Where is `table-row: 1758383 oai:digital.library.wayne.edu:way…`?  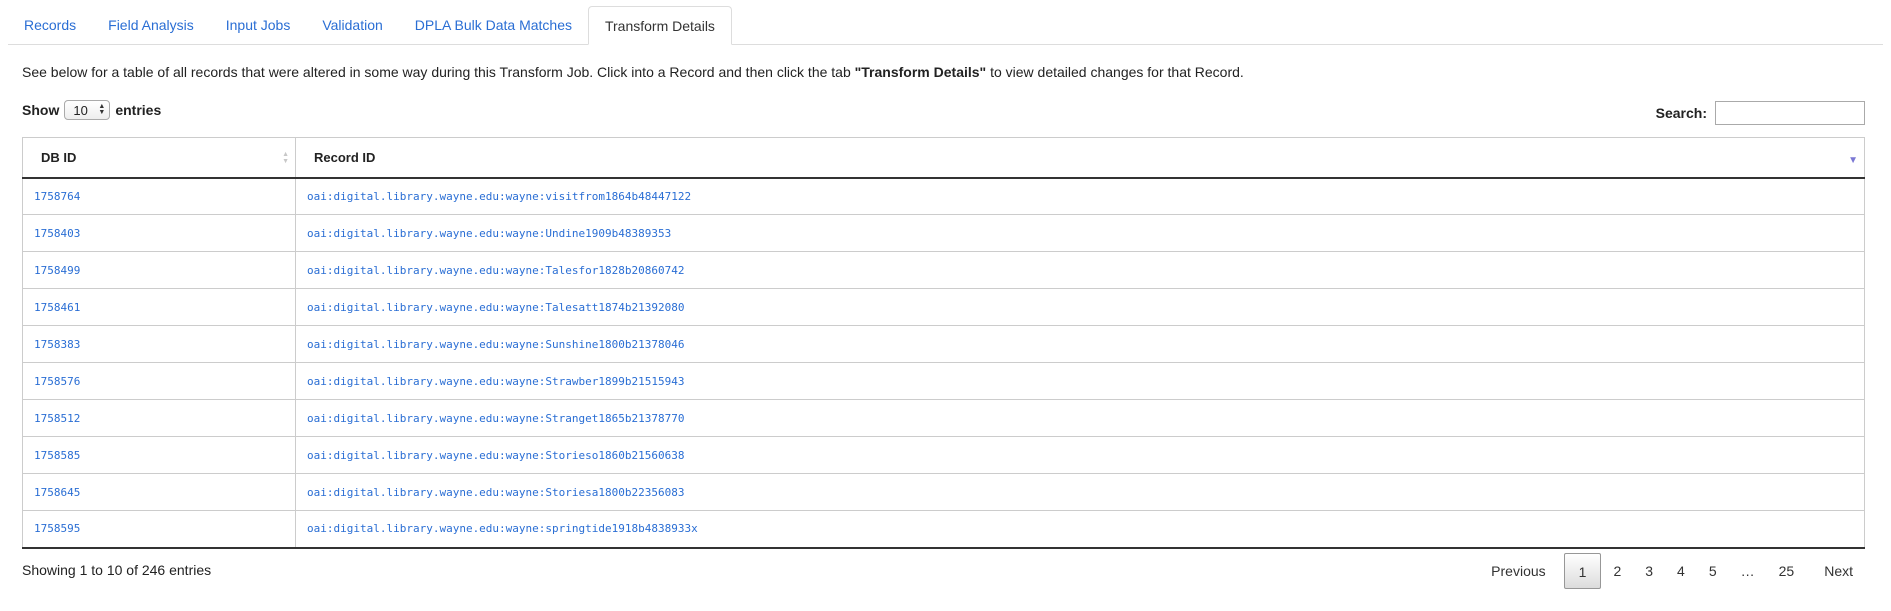
table-row: 1758383 oai:digital.library.wayne.edu:way… is located at coordinates (943, 344).